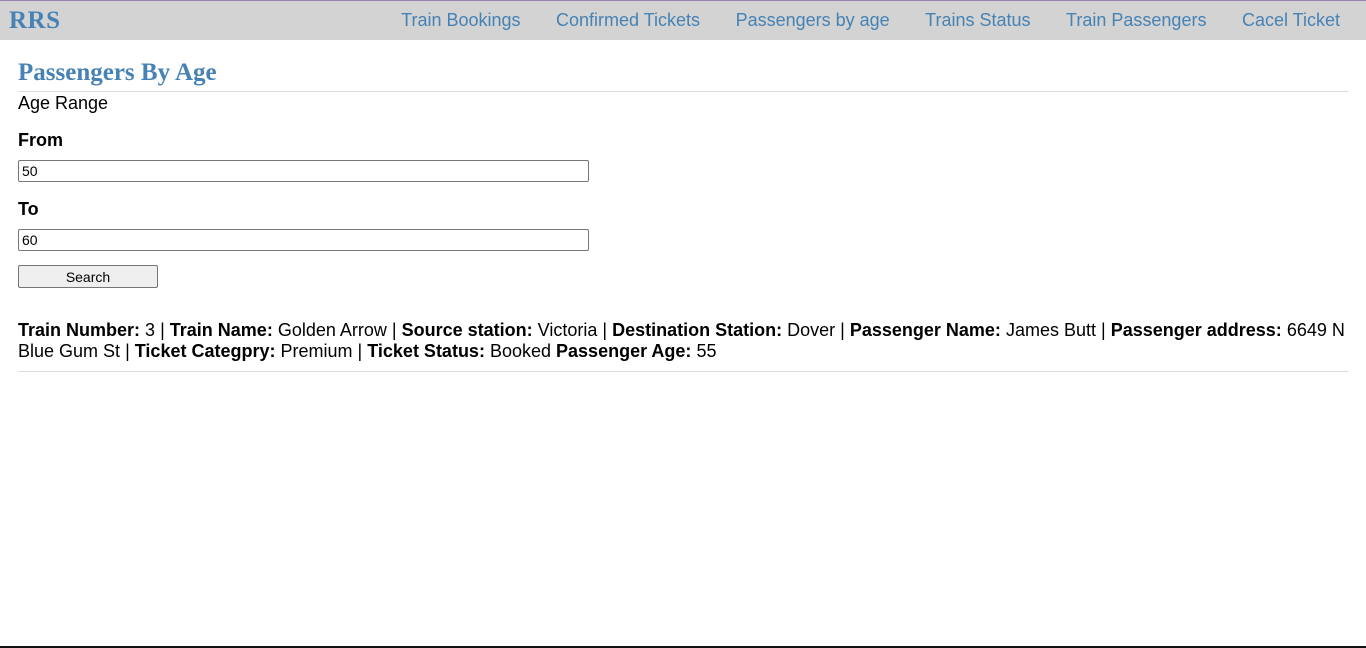 This screenshot has height=648, width=1366. Describe the element at coordinates (697, 330) in the screenshot. I see `destination-station-label: Destination Station:` at that location.